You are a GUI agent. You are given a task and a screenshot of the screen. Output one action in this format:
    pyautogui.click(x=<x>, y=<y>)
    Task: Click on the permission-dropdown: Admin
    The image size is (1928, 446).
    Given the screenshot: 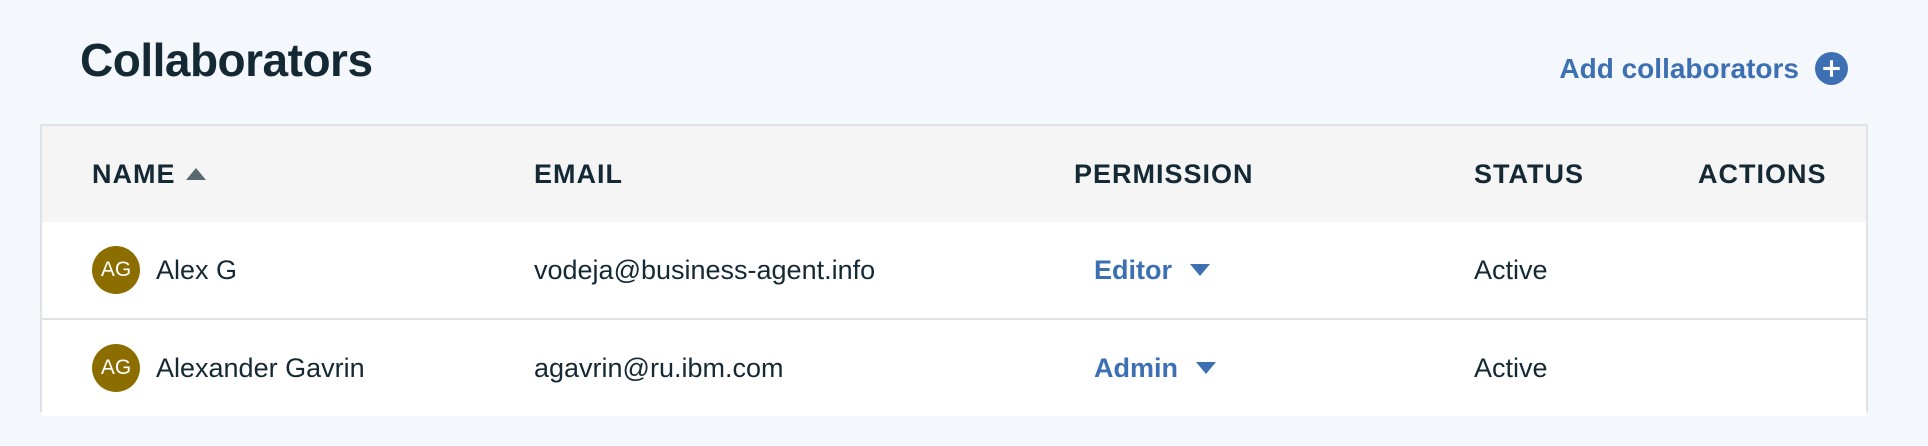 What is the action you would take?
    pyautogui.click(x=1155, y=368)
    